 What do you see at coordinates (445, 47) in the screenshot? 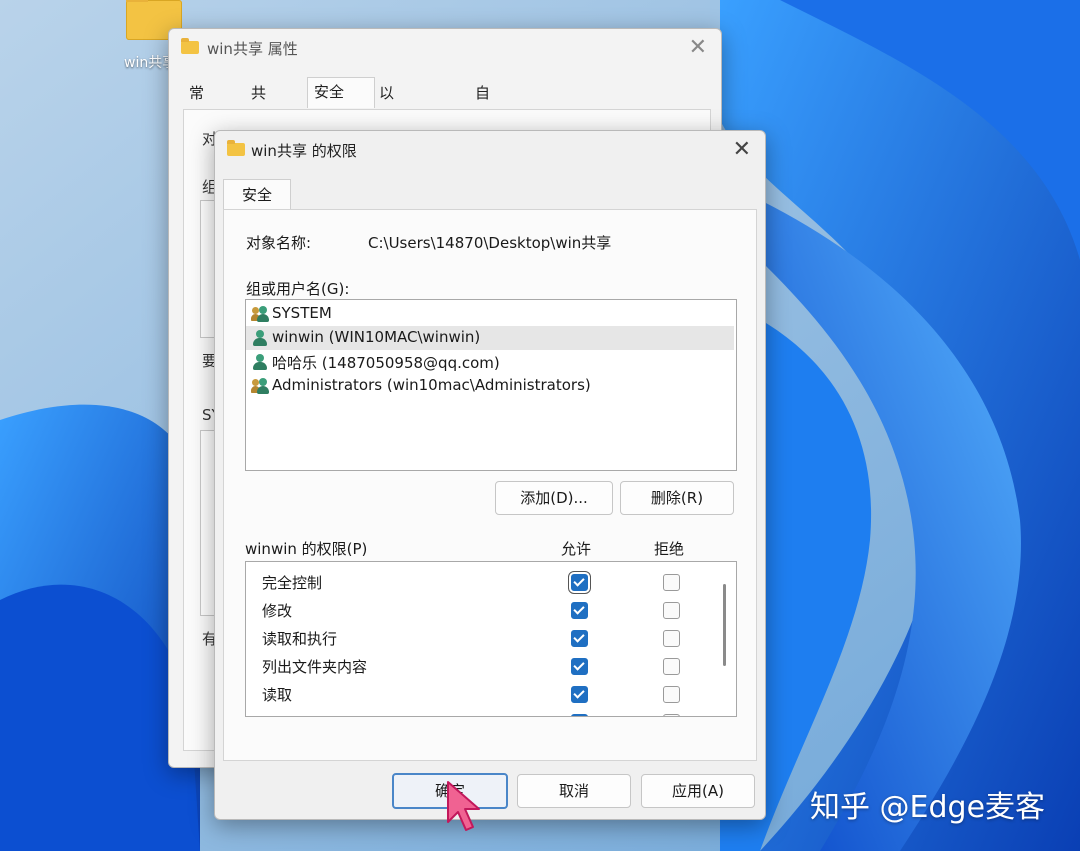
I see `properties-titlebar: win共享 属性 ✕` at bounding box center [445, 47].